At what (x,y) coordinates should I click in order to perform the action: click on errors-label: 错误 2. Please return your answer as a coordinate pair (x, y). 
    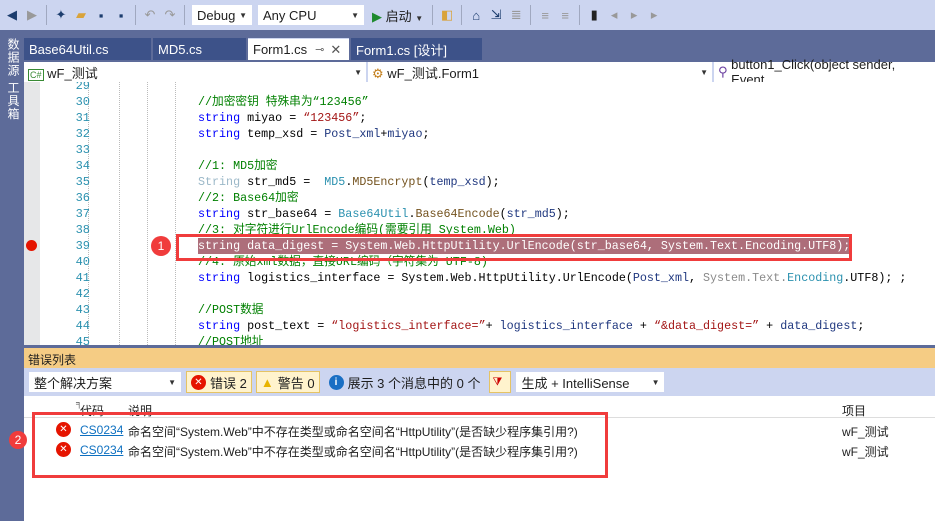
    Looking at the image, I should click on (228, 383).